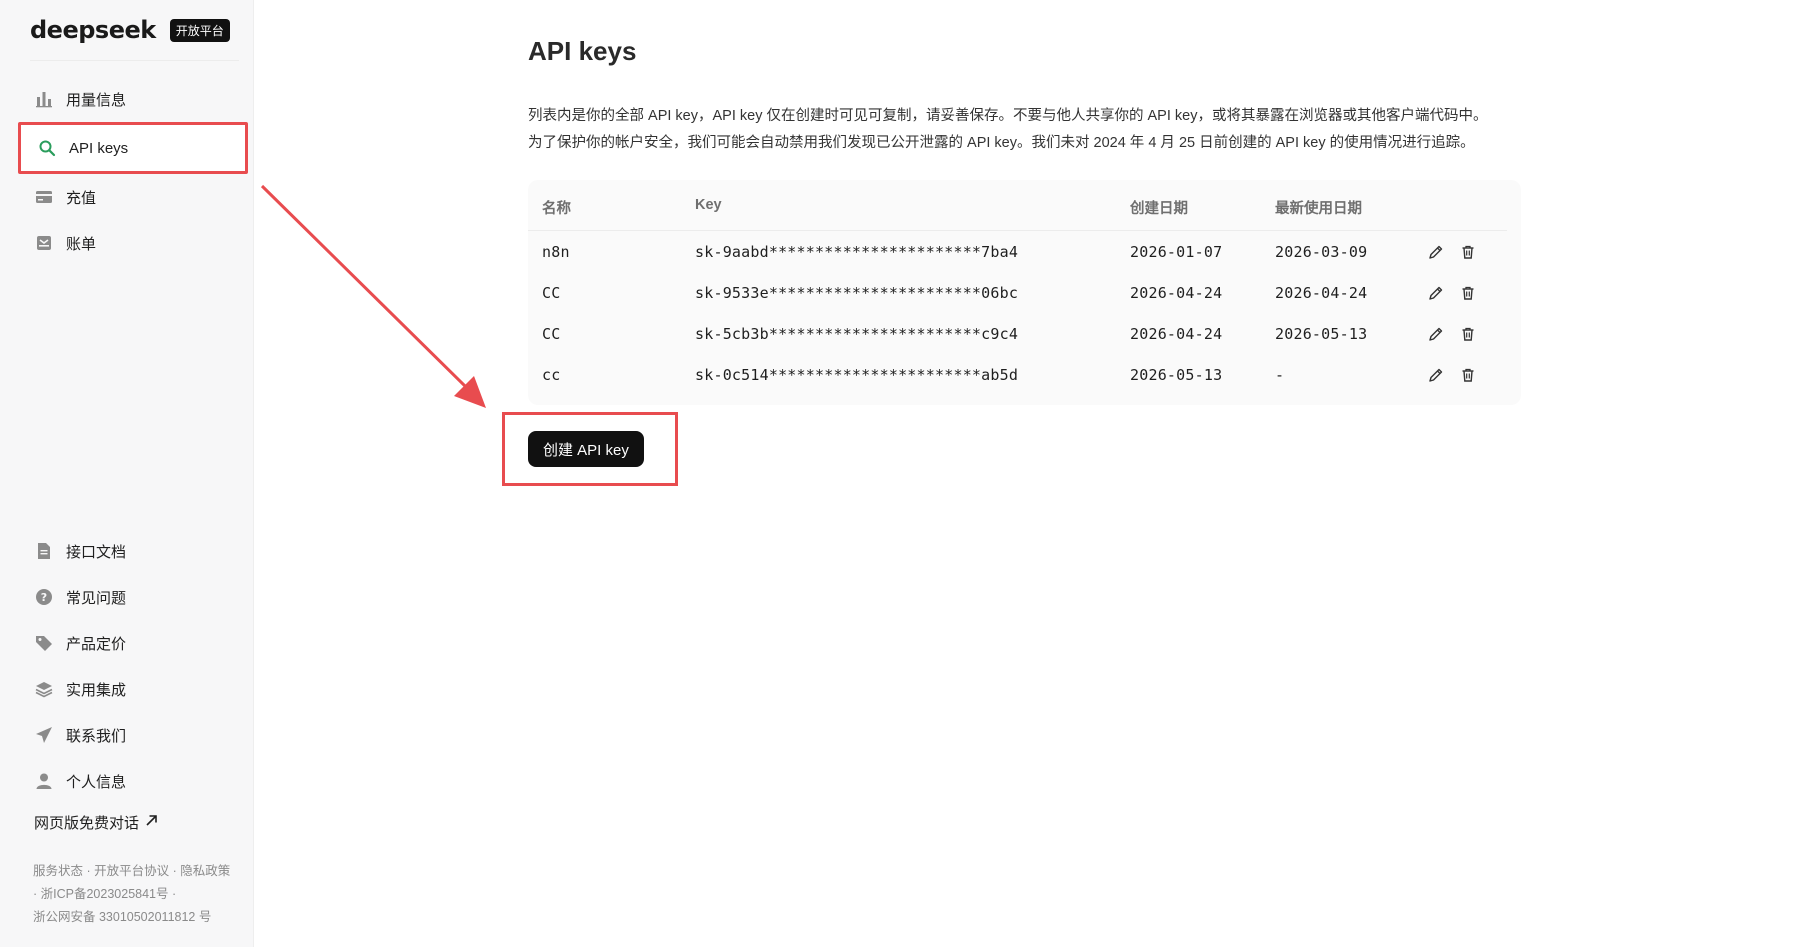 The image size is (1800, 947). Describe the element at coordinates (556, 209) in the screenshot. I see `column-header-name: 名称` at that location.